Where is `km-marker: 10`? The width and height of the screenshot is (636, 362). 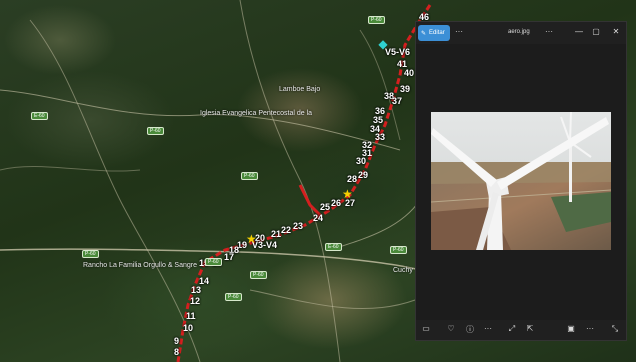
km-marker: 10 is located at coordinates (188, 328).